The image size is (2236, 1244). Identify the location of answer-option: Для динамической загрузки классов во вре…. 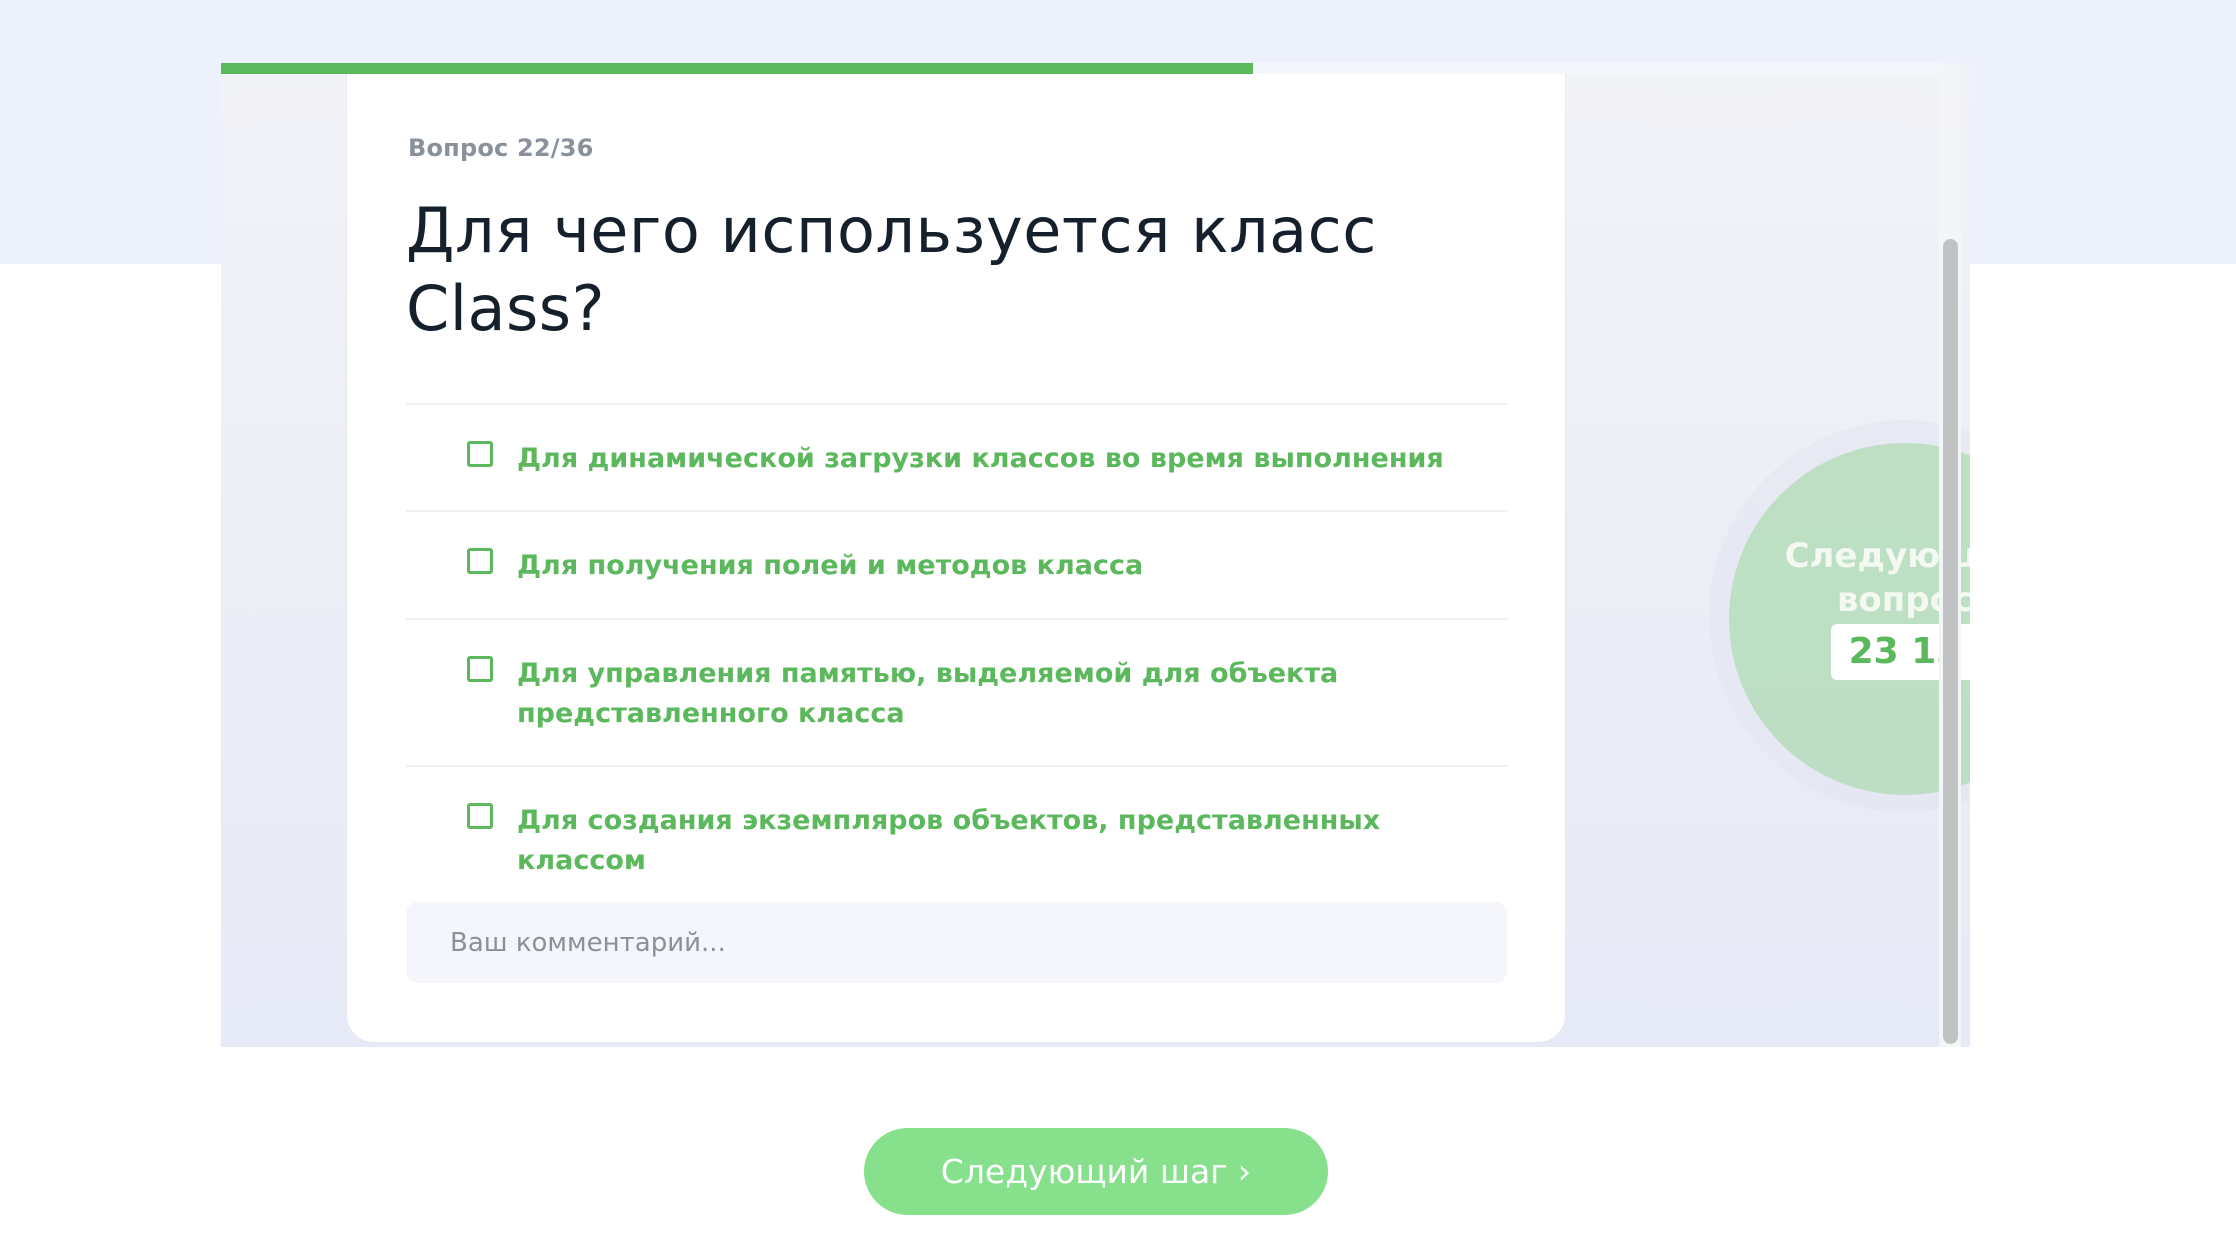
(956, 456).